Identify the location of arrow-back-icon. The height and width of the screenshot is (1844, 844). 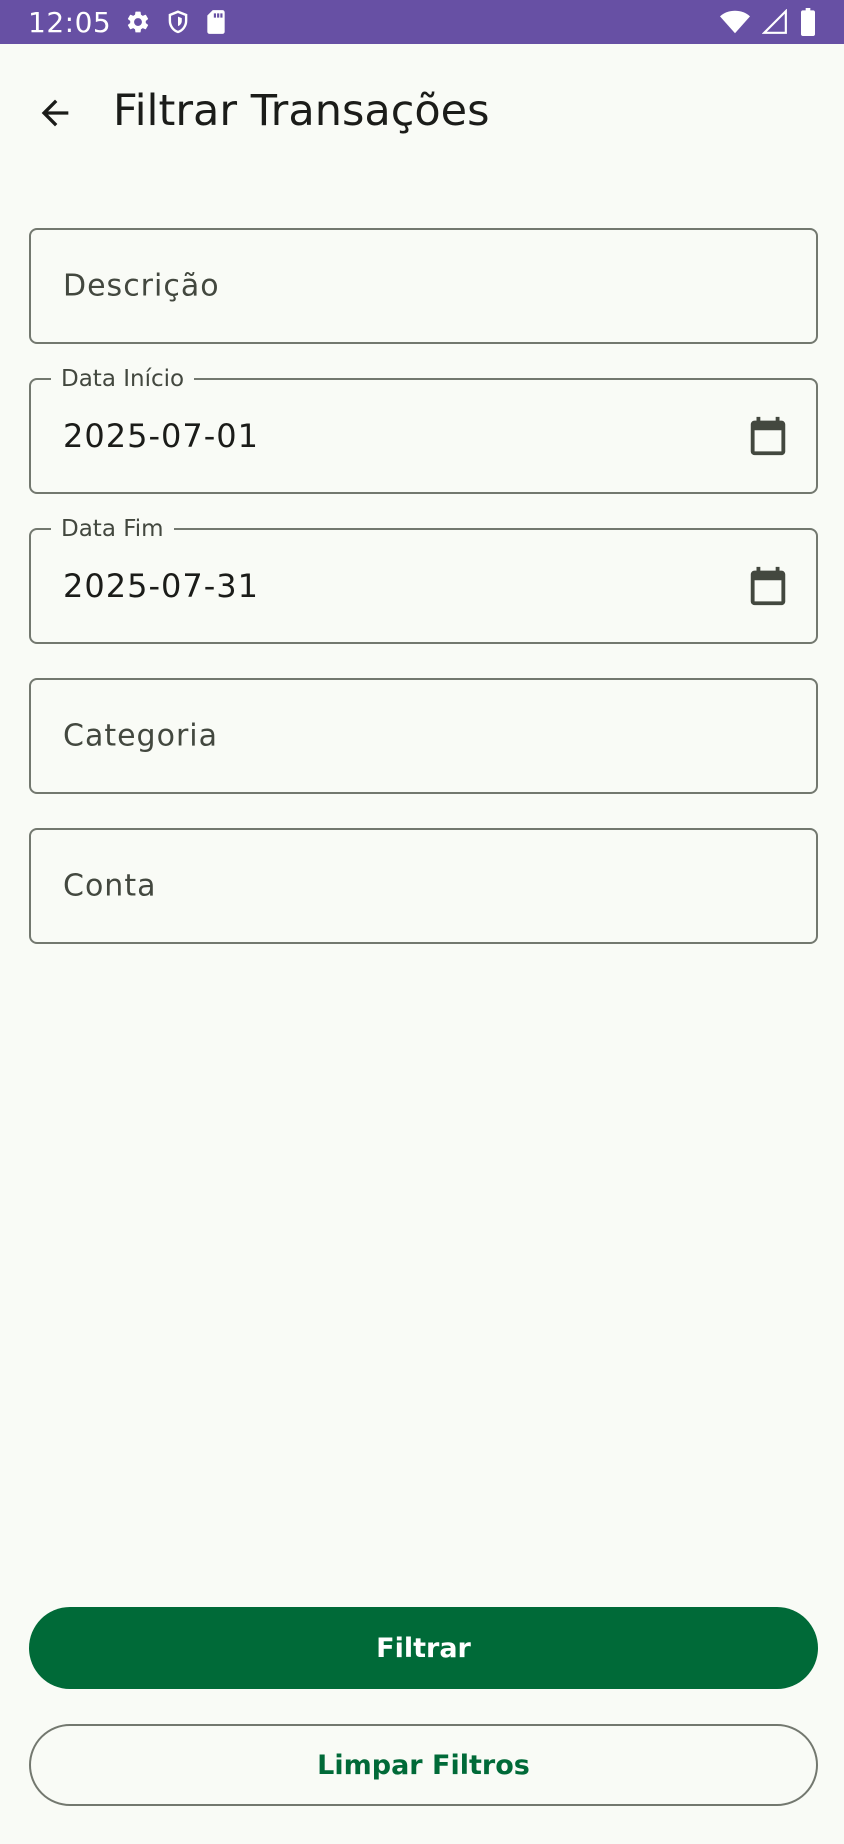
(55, 113).